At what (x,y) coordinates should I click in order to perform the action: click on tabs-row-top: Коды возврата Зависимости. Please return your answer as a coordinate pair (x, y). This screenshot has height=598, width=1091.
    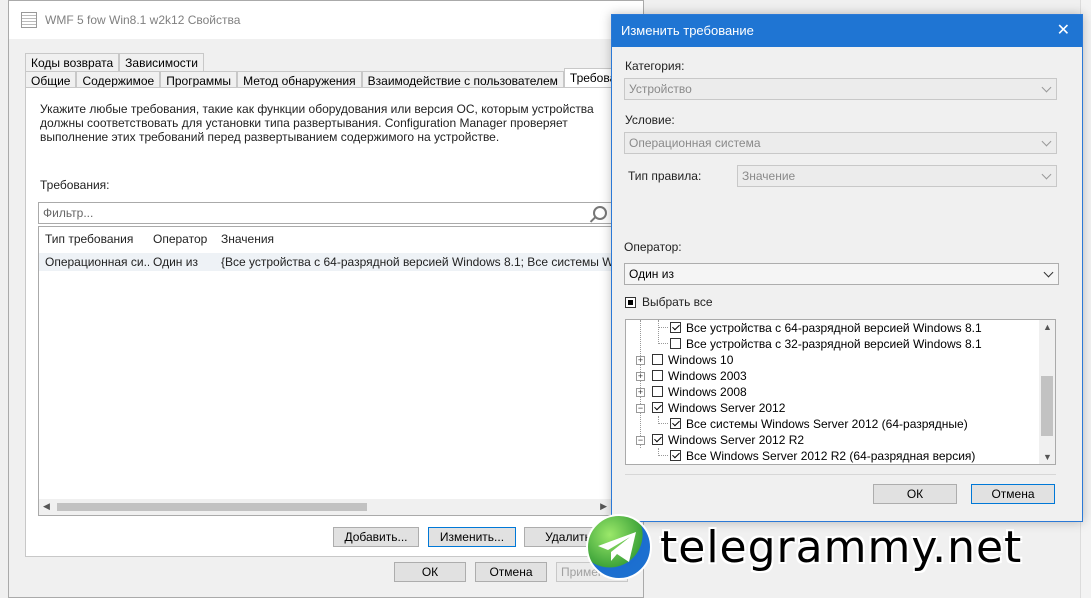
    Looking at the image, I should click on (114, 62).